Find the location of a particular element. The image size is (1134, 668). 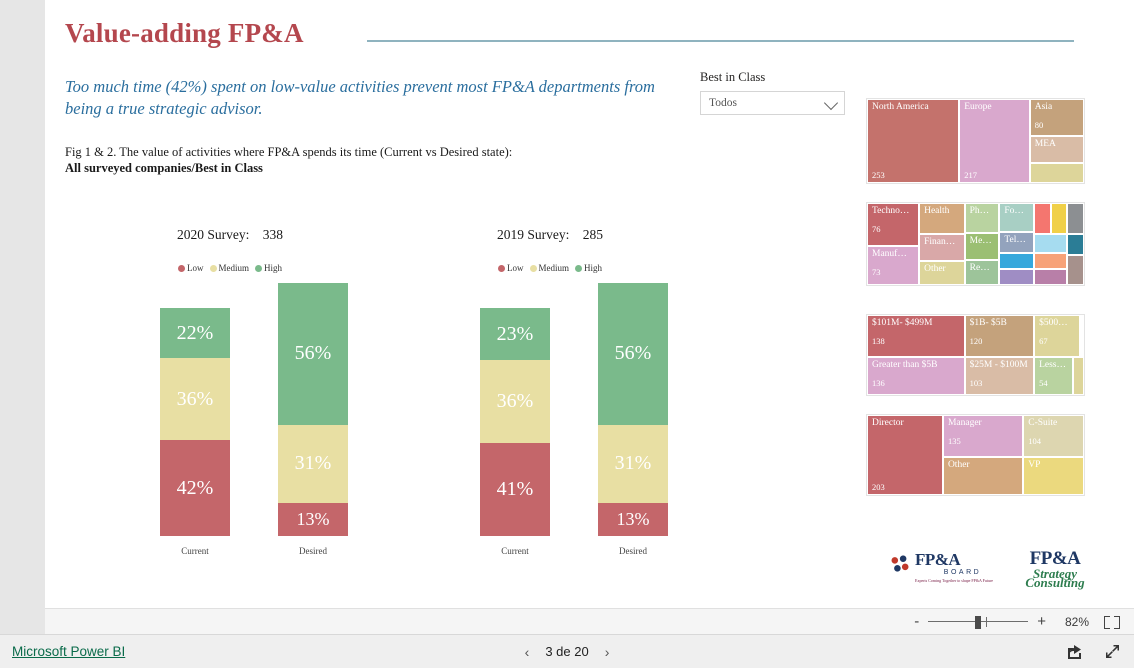

bar-column-current: 22% 36% 42% is located at coordinates (195, 422).